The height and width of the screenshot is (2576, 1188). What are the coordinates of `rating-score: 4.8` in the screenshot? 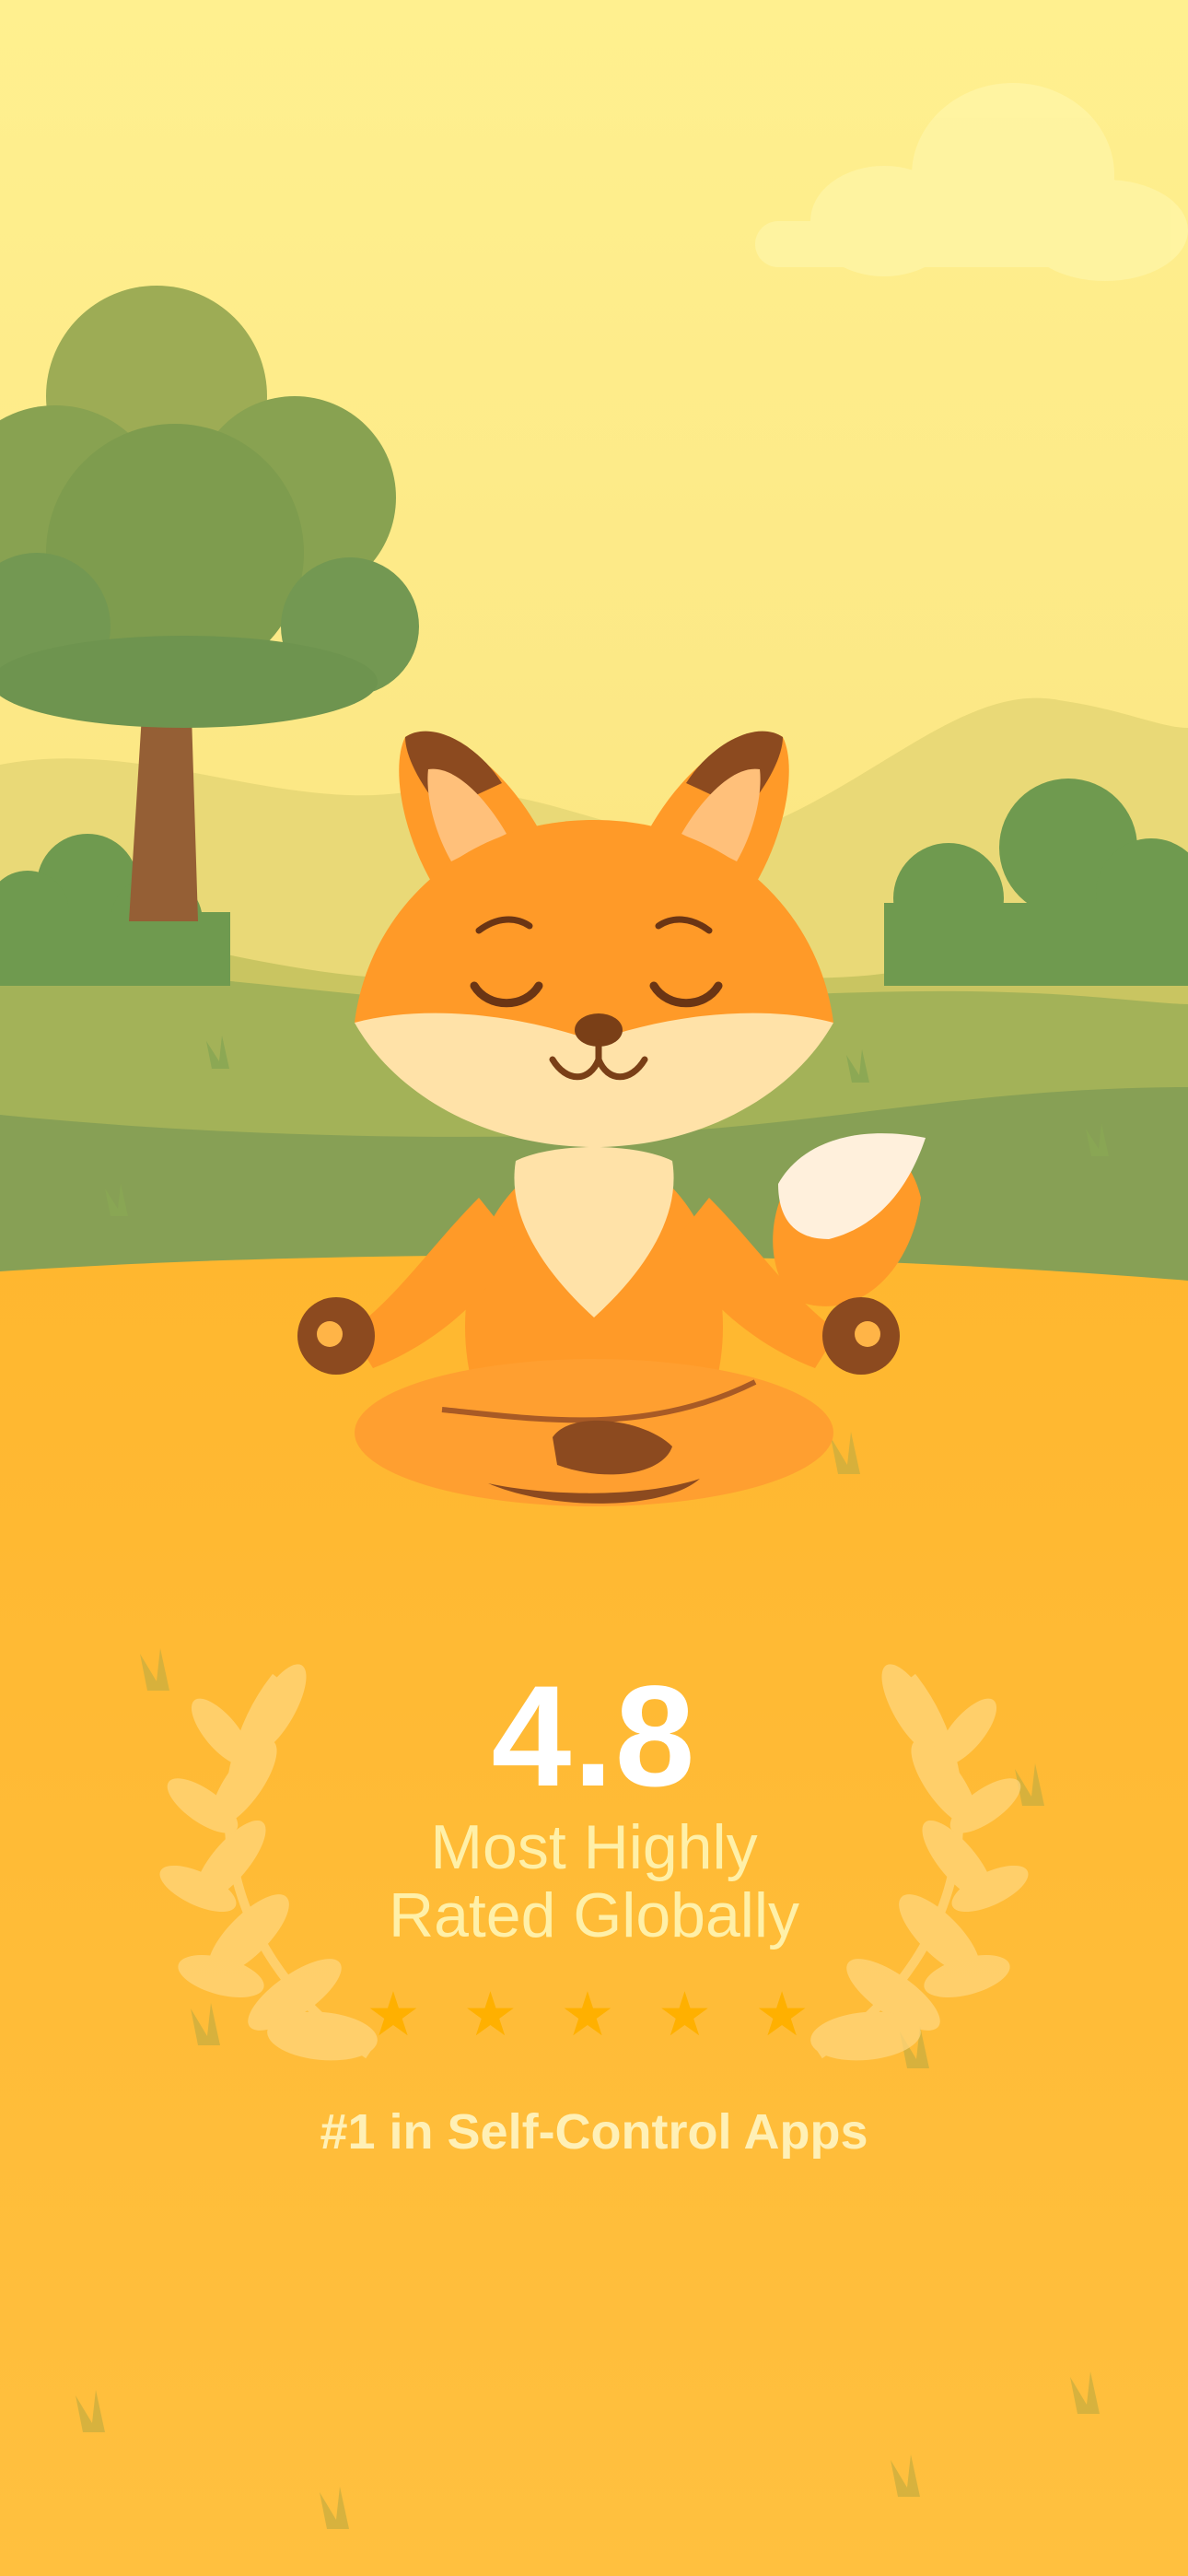 It's located at (594, 1737).